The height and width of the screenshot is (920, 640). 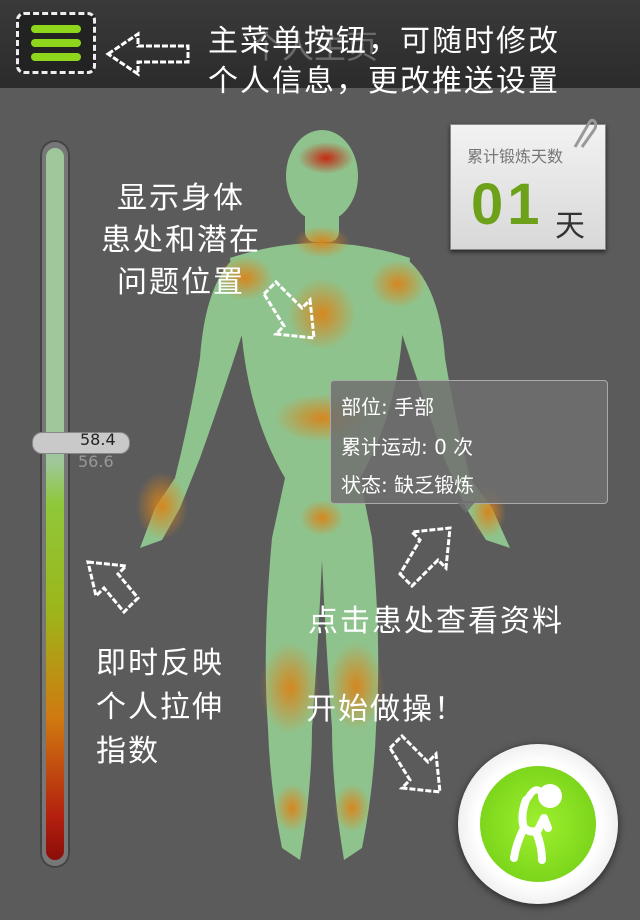 I want to click on arrow-up-left-icon, so click(x=113, y=587).